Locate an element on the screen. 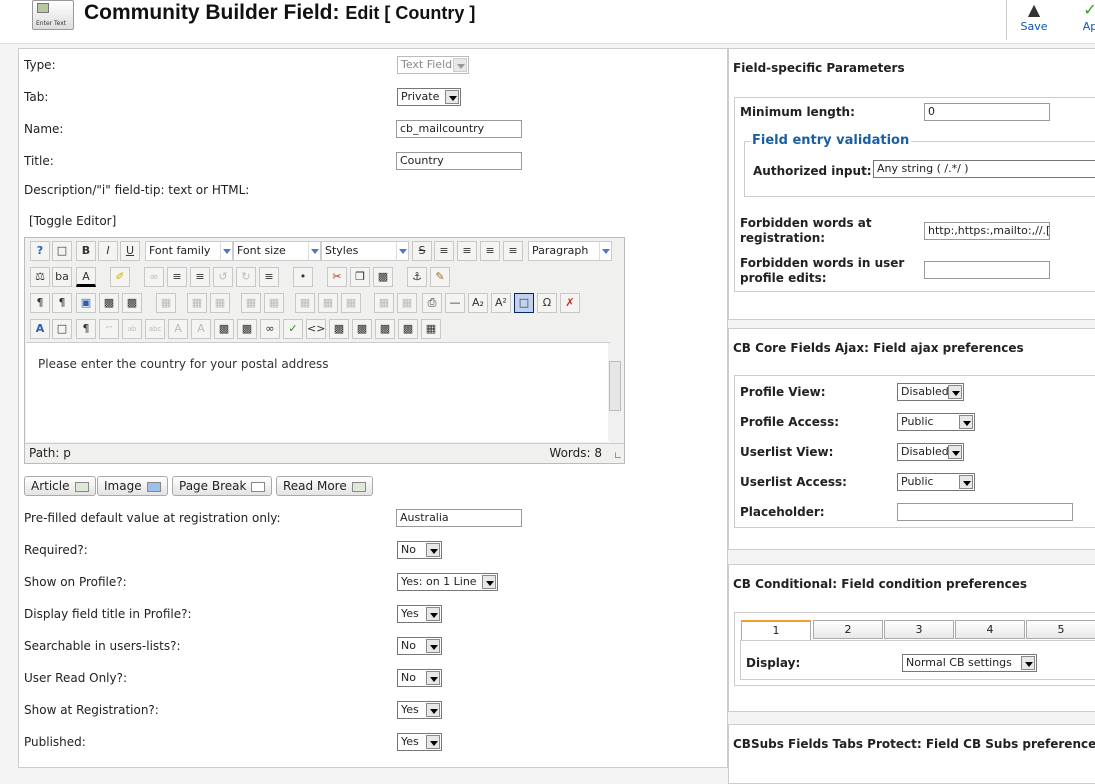 The image size is (1095, 784). styleprops-icon: A is located at coordinates (40, 329).